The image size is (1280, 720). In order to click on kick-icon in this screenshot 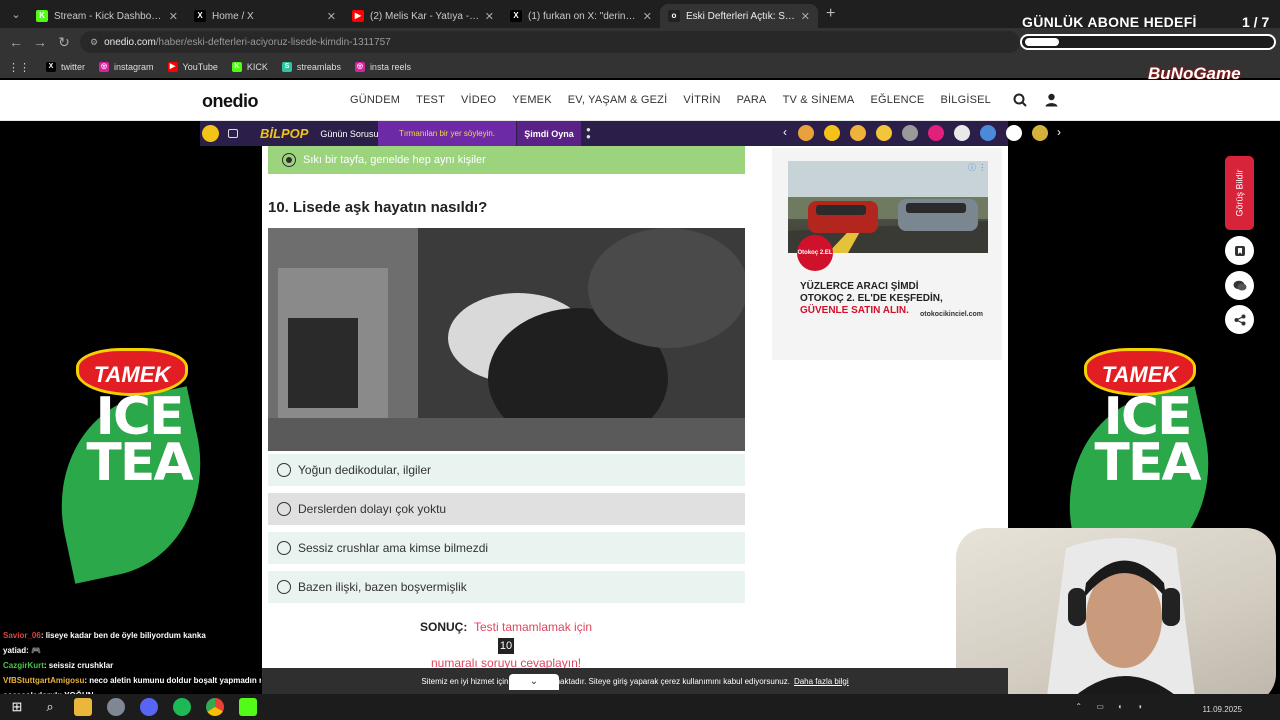, I will do `click(248, 707)`.